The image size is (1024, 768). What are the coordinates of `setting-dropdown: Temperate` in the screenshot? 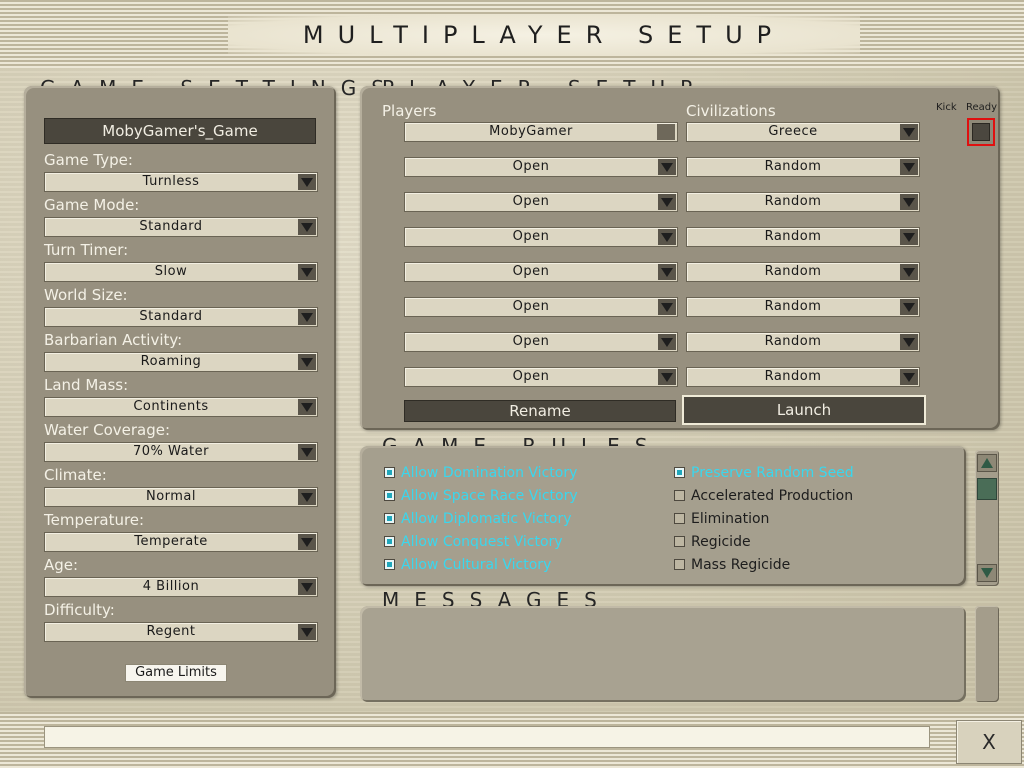 It's located at (181, 542).